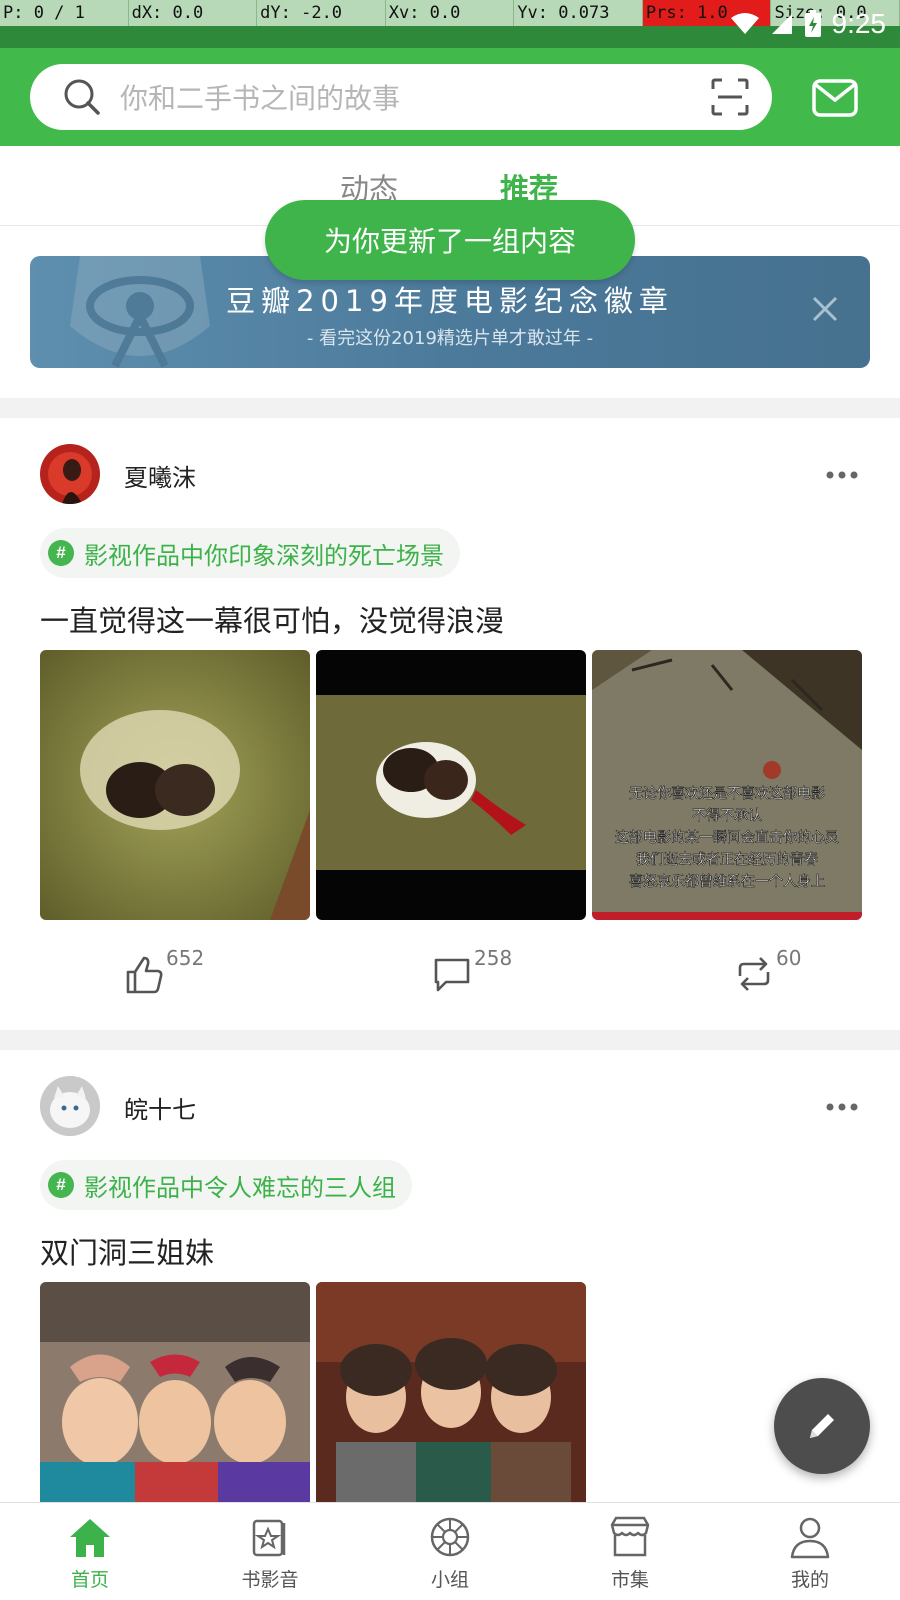  Describe the element at coordinates (160, 475) in the screenshot. I see `post-username: 夏曦沫` at that location.